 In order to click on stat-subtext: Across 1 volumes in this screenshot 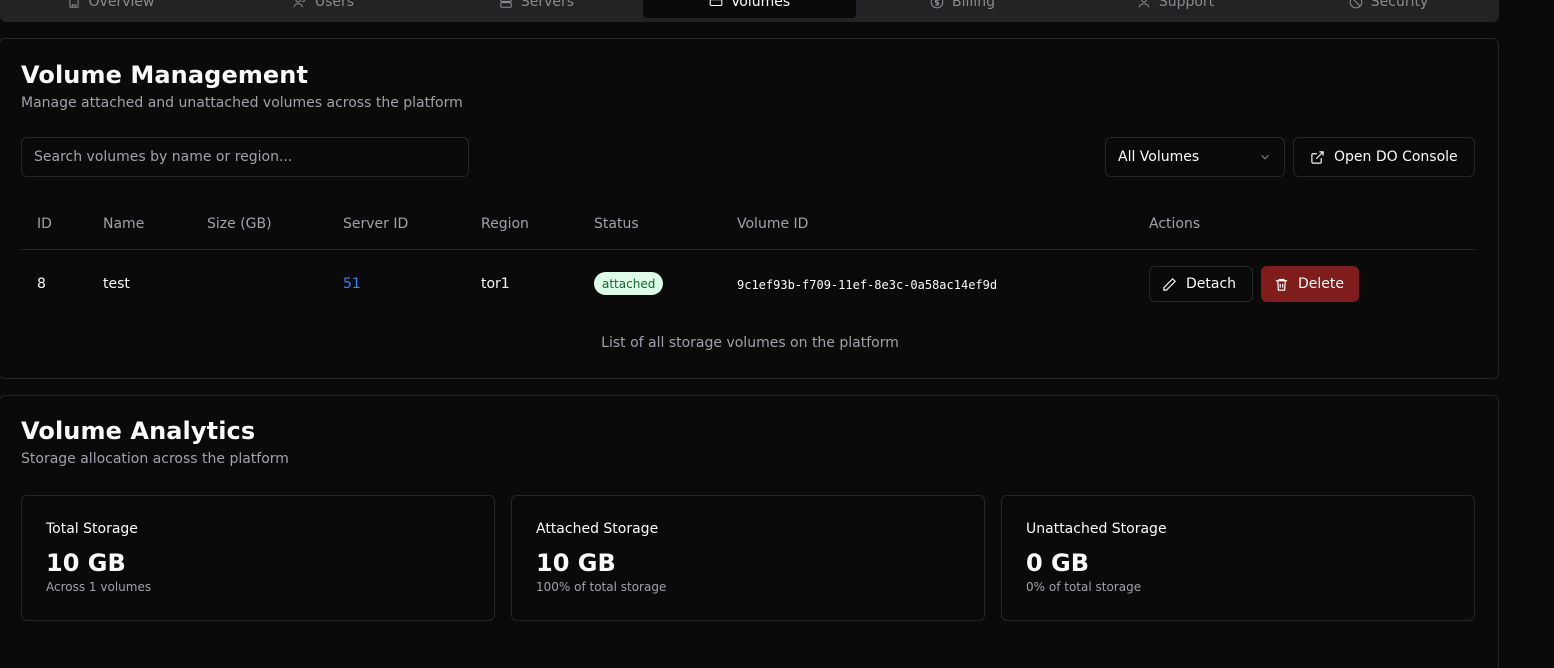, I will do `click(99, 587)`.